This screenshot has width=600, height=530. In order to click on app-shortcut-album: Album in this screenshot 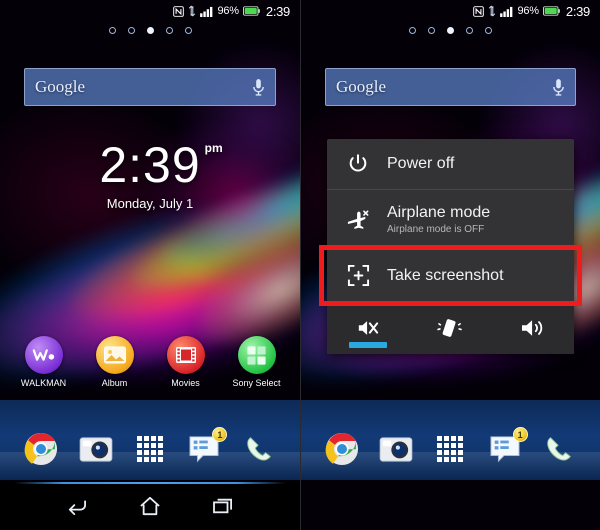, I will do `click(115, 362)`.